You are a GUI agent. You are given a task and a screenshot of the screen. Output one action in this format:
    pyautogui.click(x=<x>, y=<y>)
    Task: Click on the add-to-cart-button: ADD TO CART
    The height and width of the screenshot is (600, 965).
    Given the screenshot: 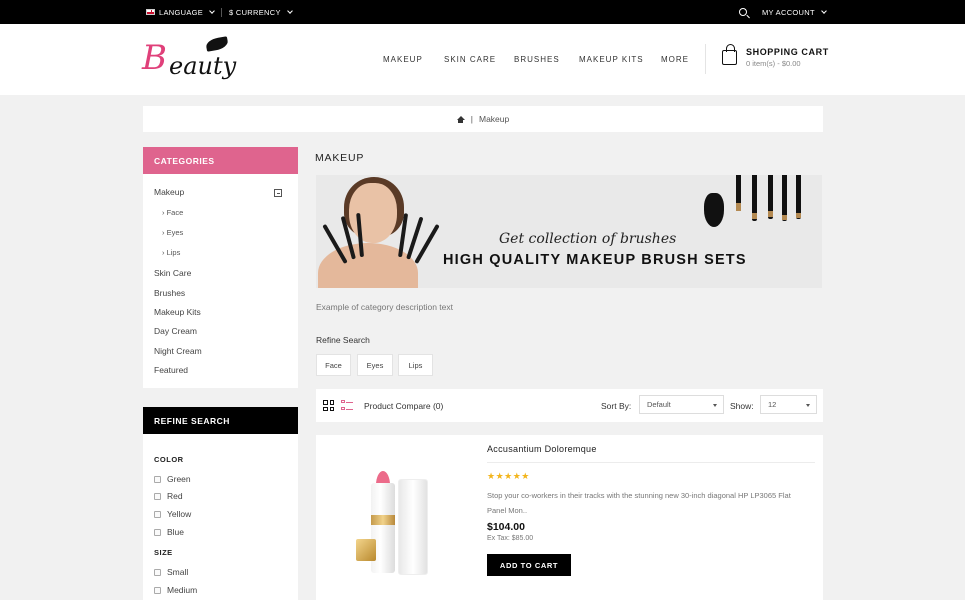 What is the action you would take?
    pyautogui.click(x=529, y=565)
    